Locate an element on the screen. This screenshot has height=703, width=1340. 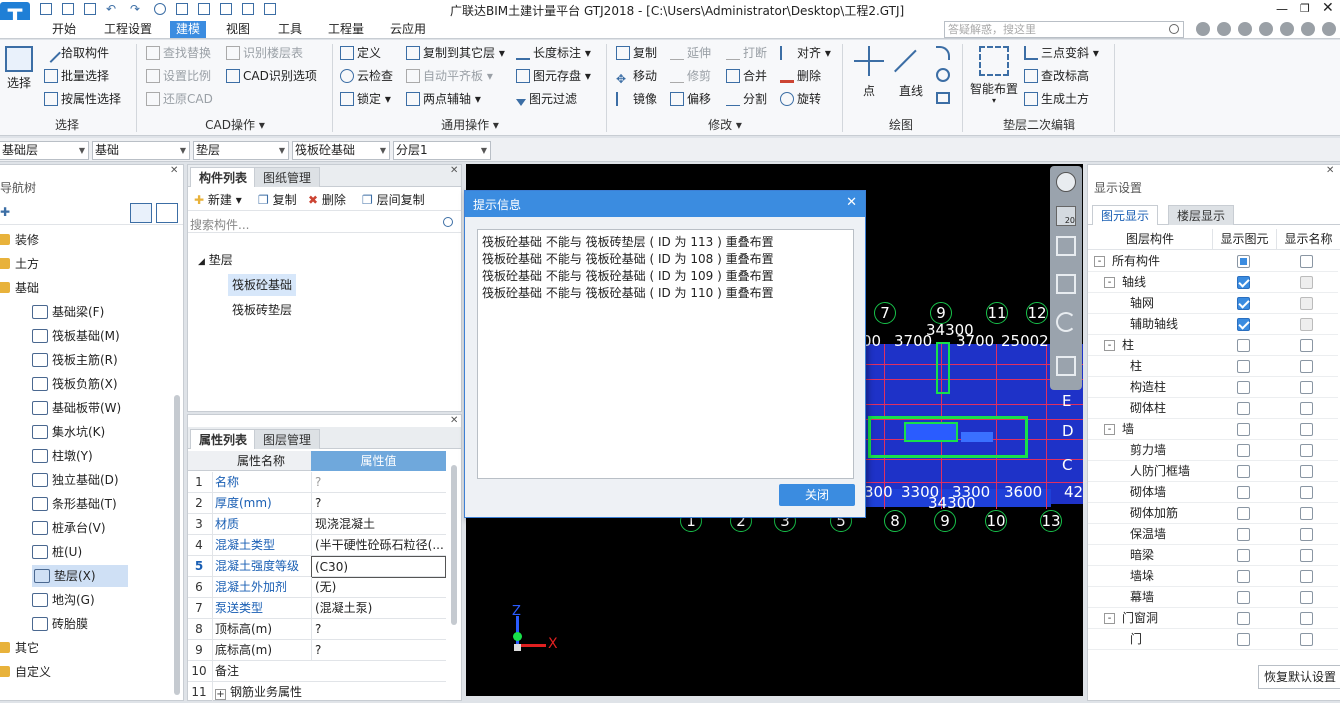
set-scale-button: 设置比例 is located at coordinates (178, 76).